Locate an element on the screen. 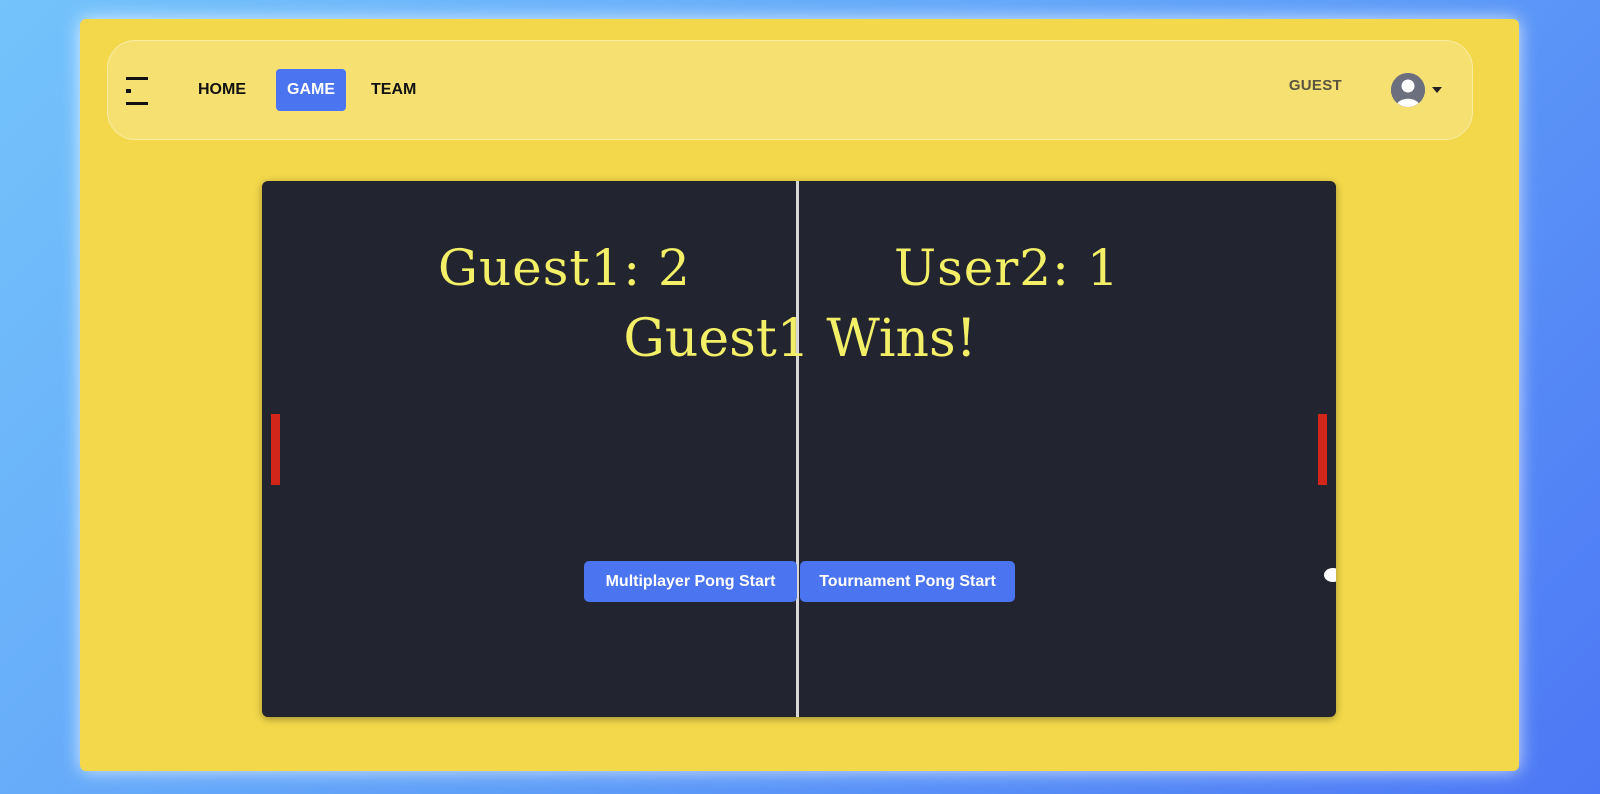 This screenshot has width=1600, height=794. chevron-down-icon is located at coordinates (1437, 90).